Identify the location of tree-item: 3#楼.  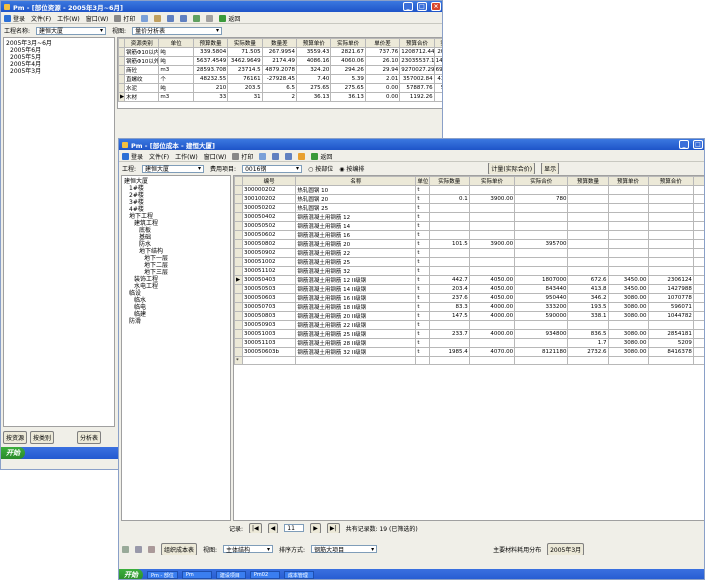
(176, 202).